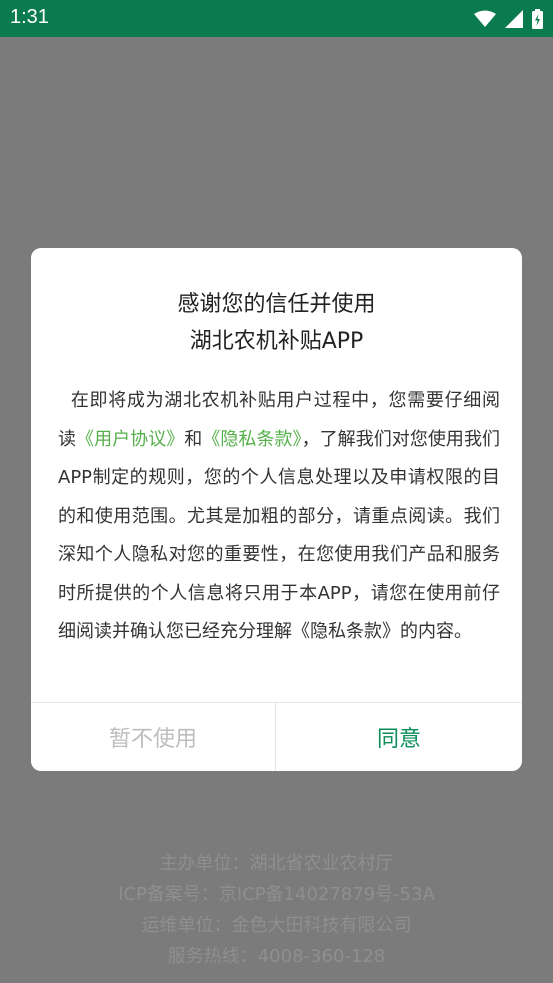 The width and height of the screenshot is (553, 983). I want to click on dialog-title-line2: 湖北农机补贴APP, so click(276, 341).